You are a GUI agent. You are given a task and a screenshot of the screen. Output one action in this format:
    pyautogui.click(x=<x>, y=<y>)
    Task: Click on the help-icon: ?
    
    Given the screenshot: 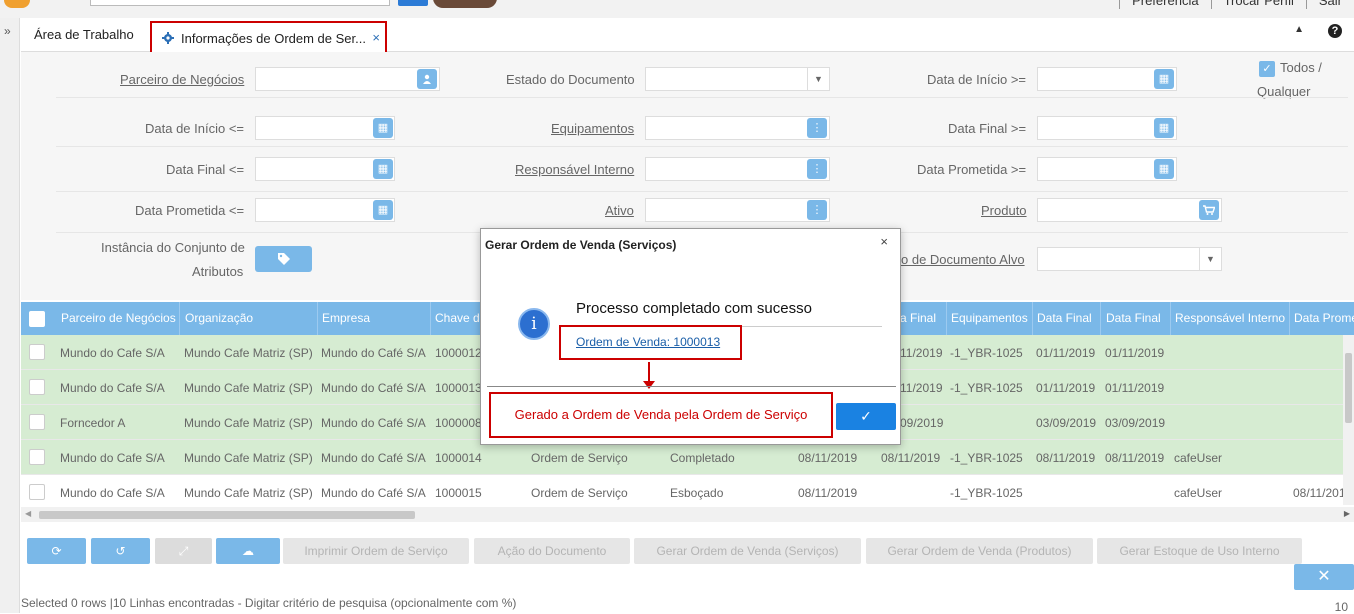 What is the action you would take?
    pyautogui.click(x=1335, y=31)
    